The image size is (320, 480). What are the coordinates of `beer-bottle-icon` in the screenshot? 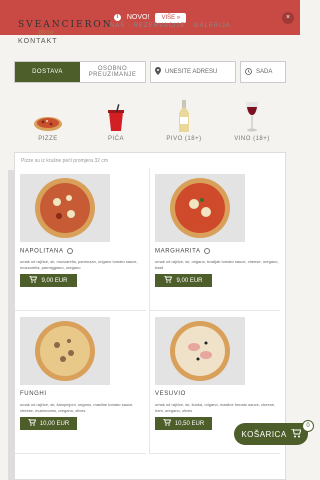 It's located at (184, 116).